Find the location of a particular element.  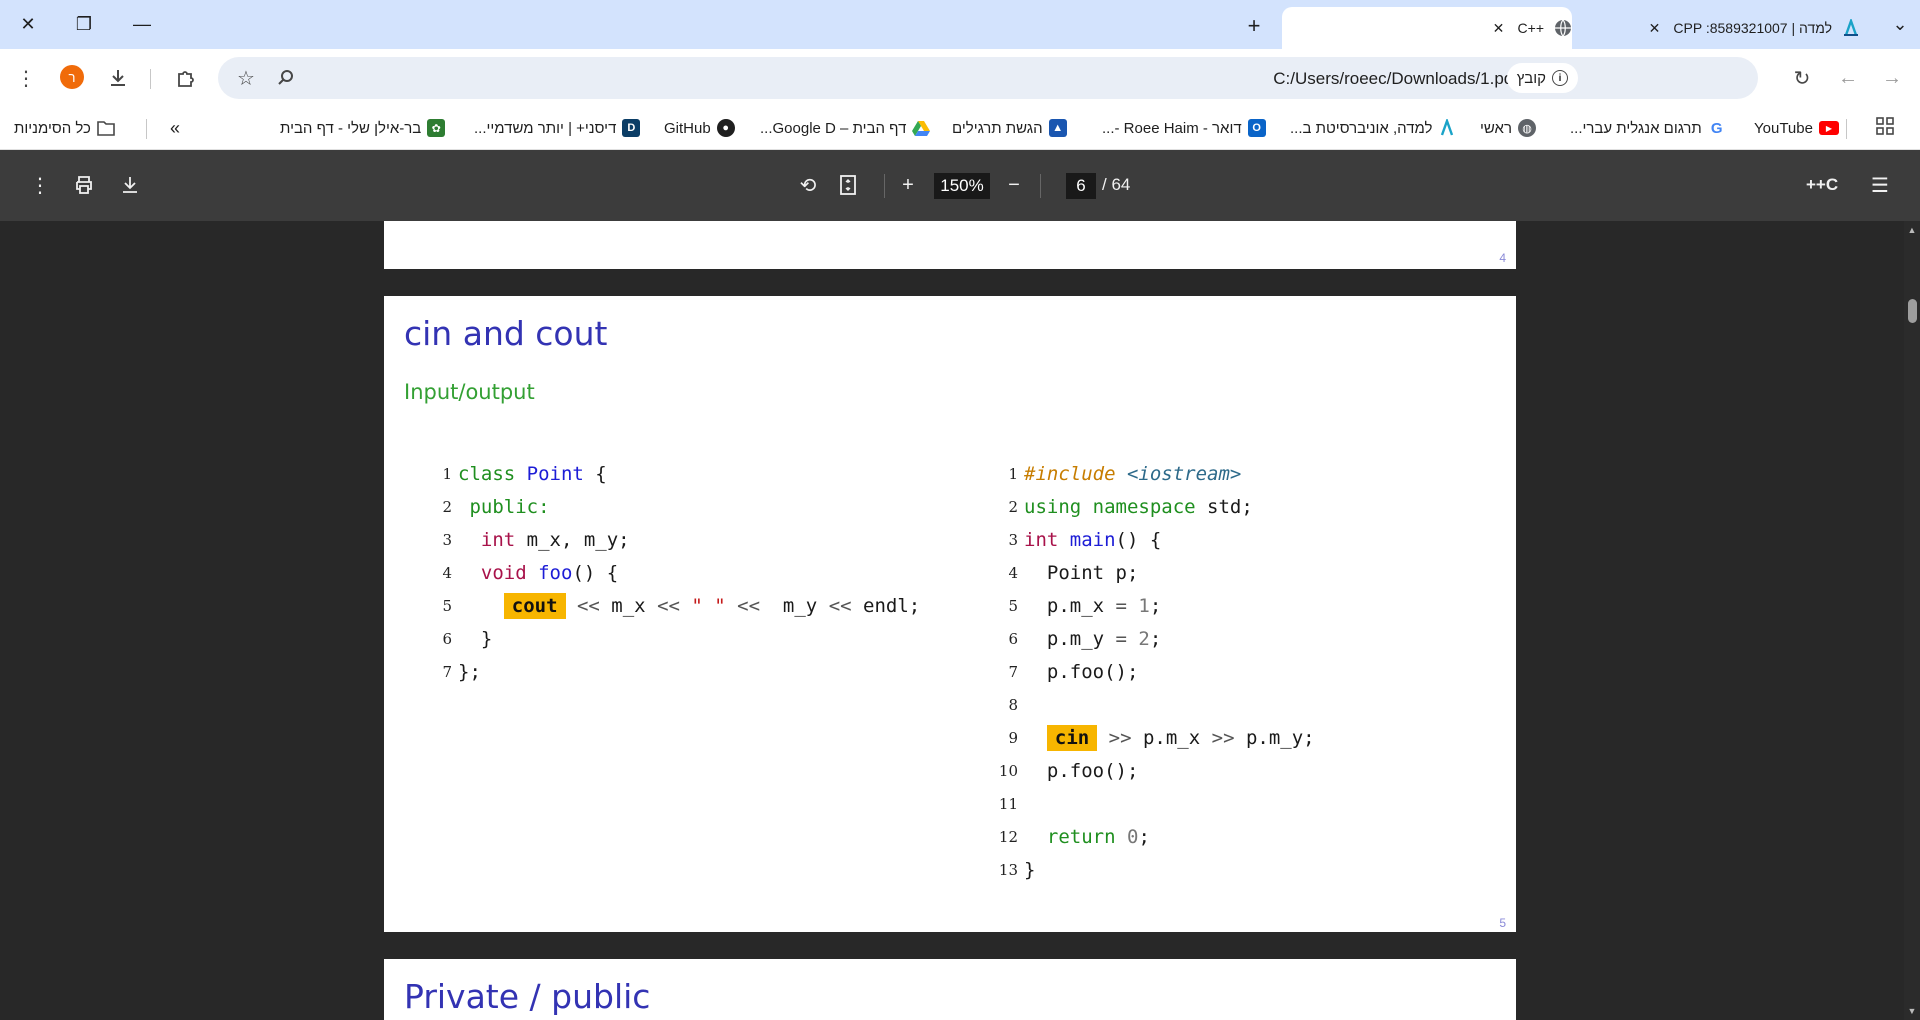

forward-button: → is located at coordinates (1892, 78).